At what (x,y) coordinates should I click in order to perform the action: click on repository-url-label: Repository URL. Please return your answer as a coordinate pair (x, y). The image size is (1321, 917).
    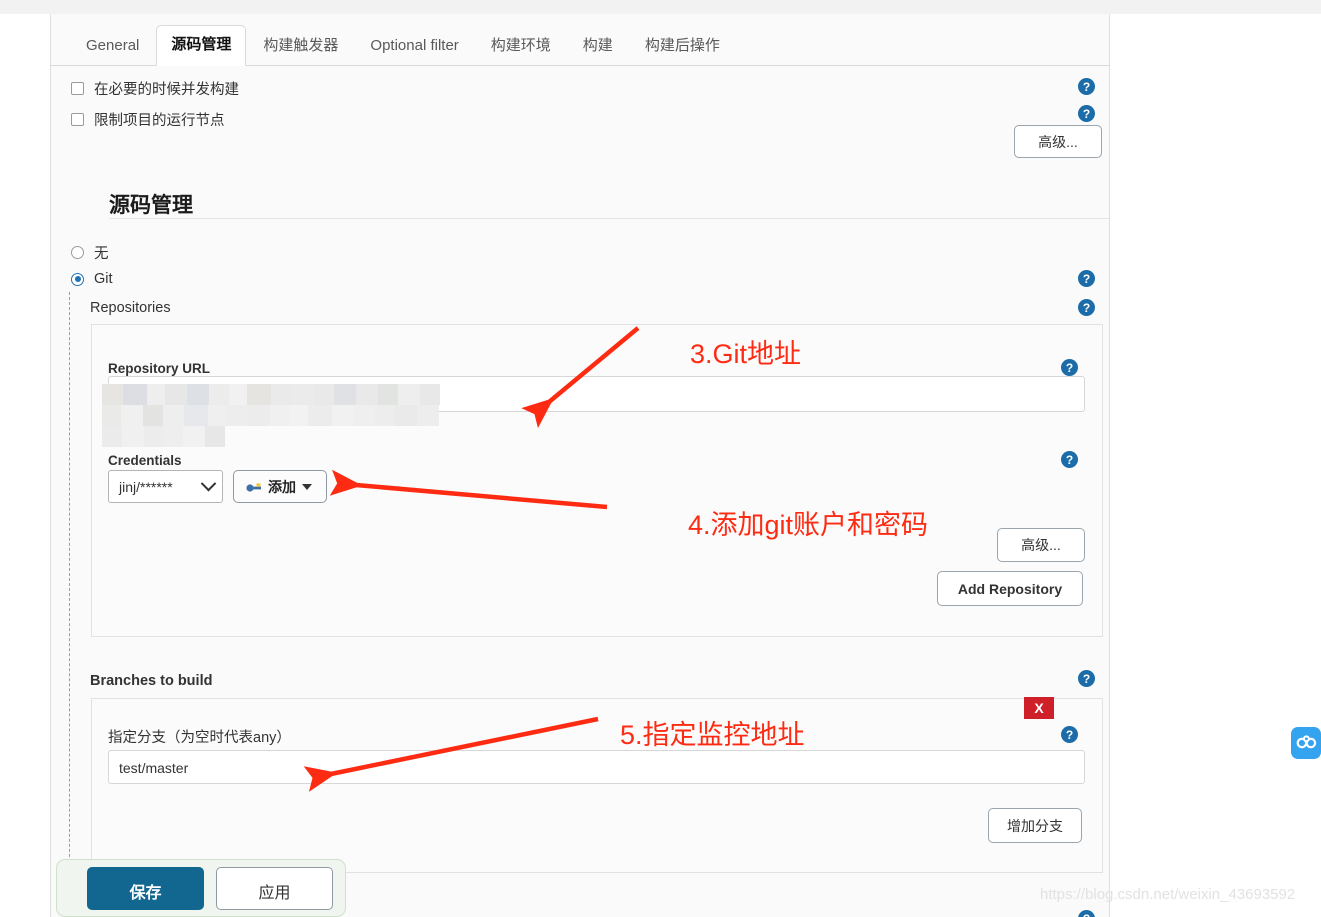
    Looking at the image, I should click on (159, 368).